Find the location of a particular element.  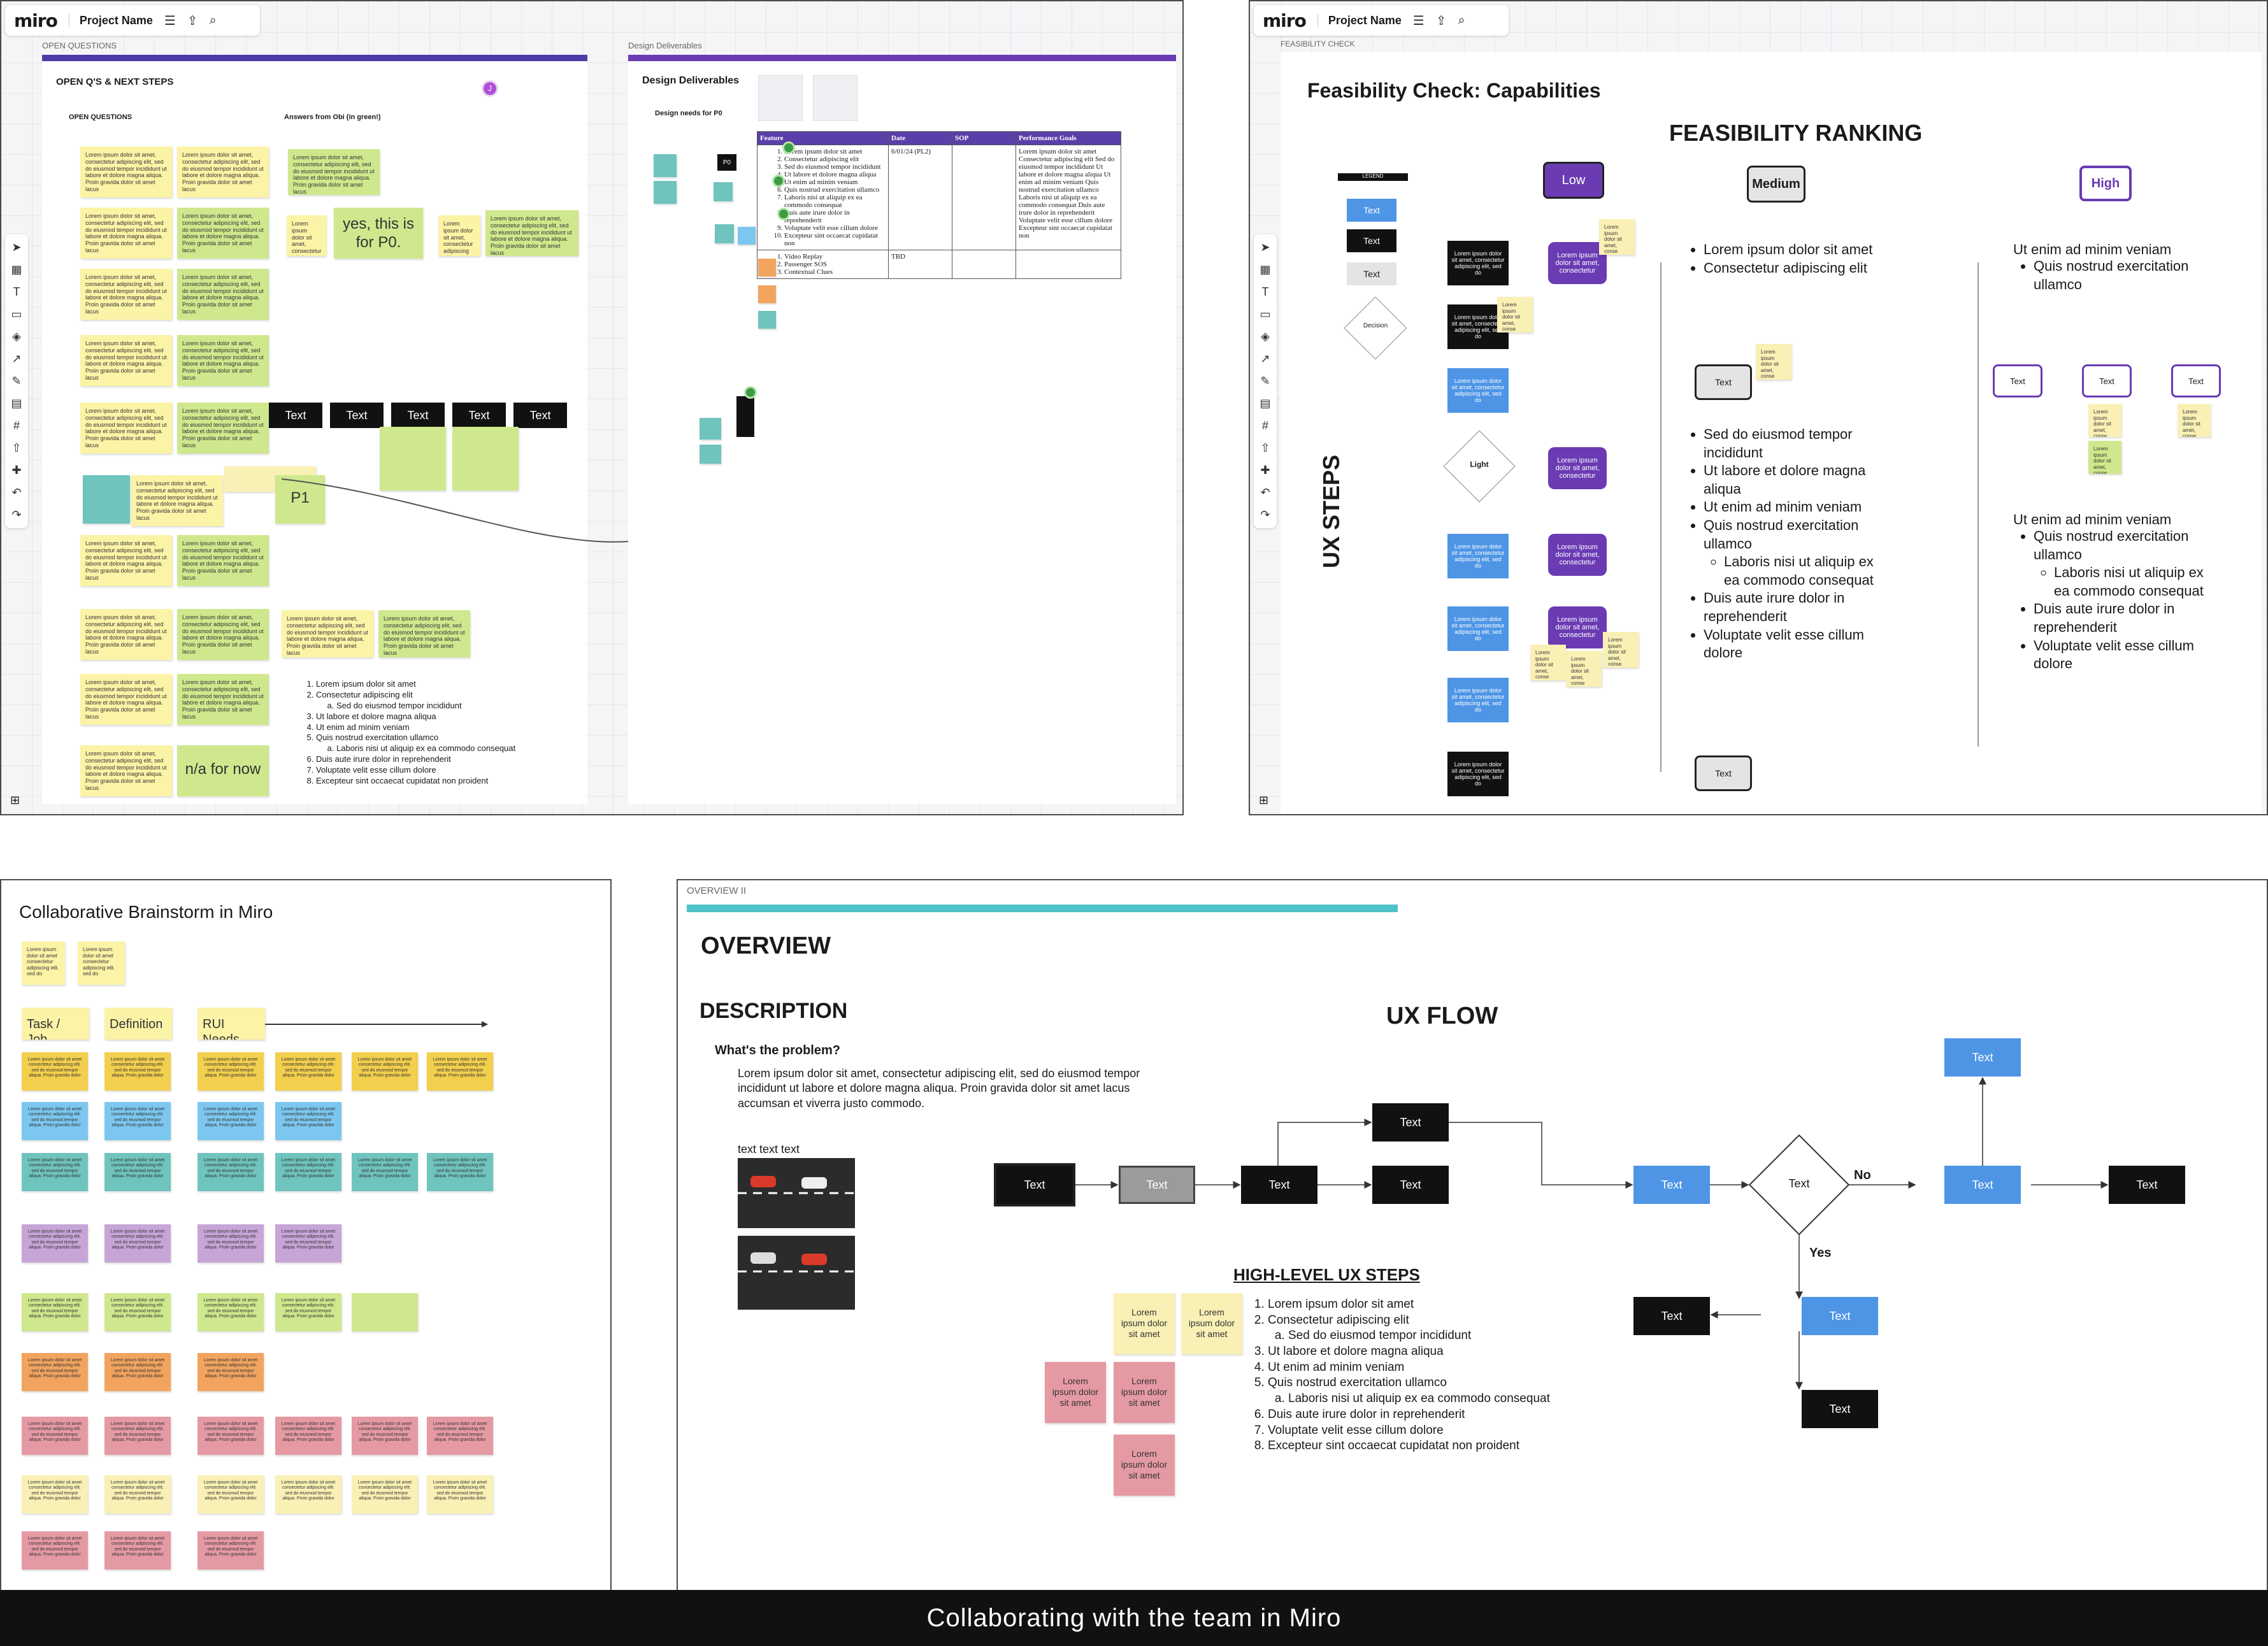

shapes-icon: ◈ is located at coordinates (16, 336).